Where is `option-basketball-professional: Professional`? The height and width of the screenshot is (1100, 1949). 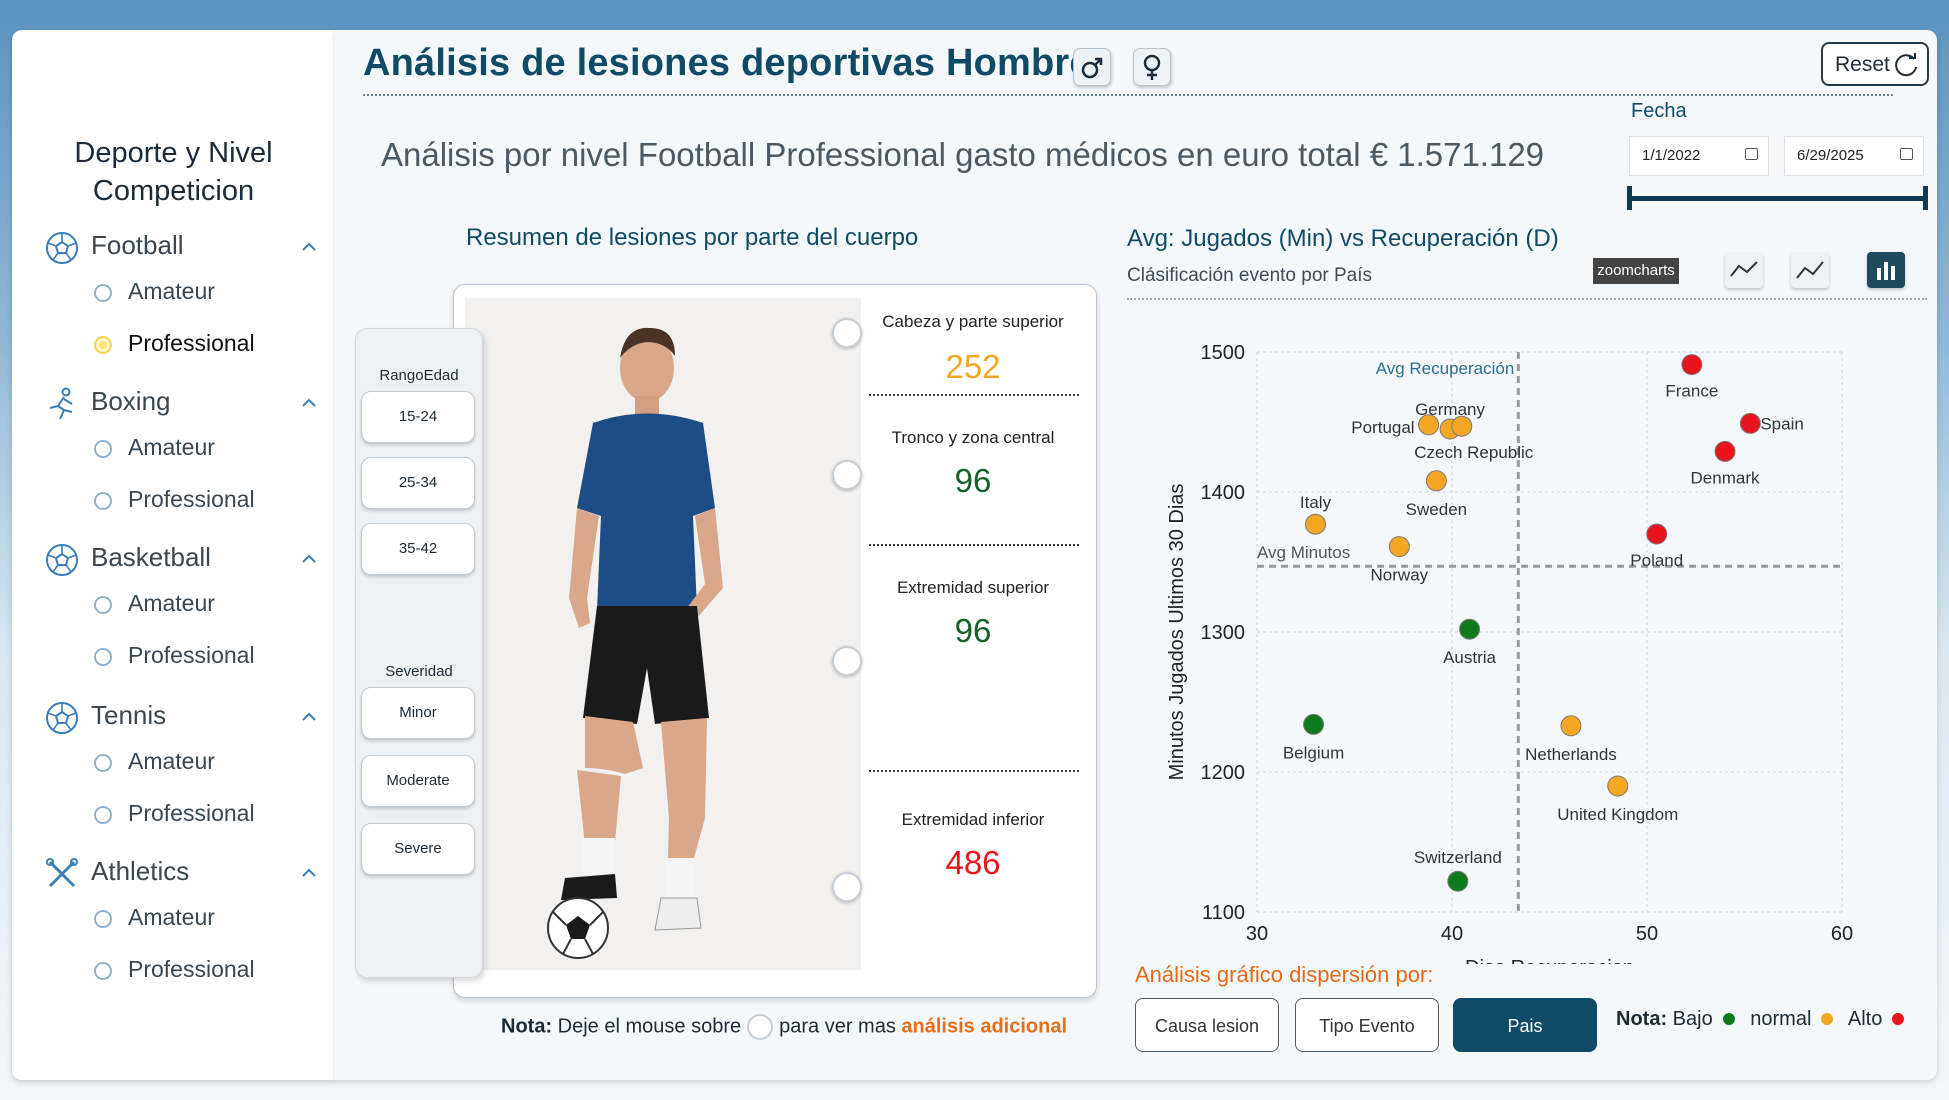
option-basketball-professional: Professional is located at coordinates (204, 658).